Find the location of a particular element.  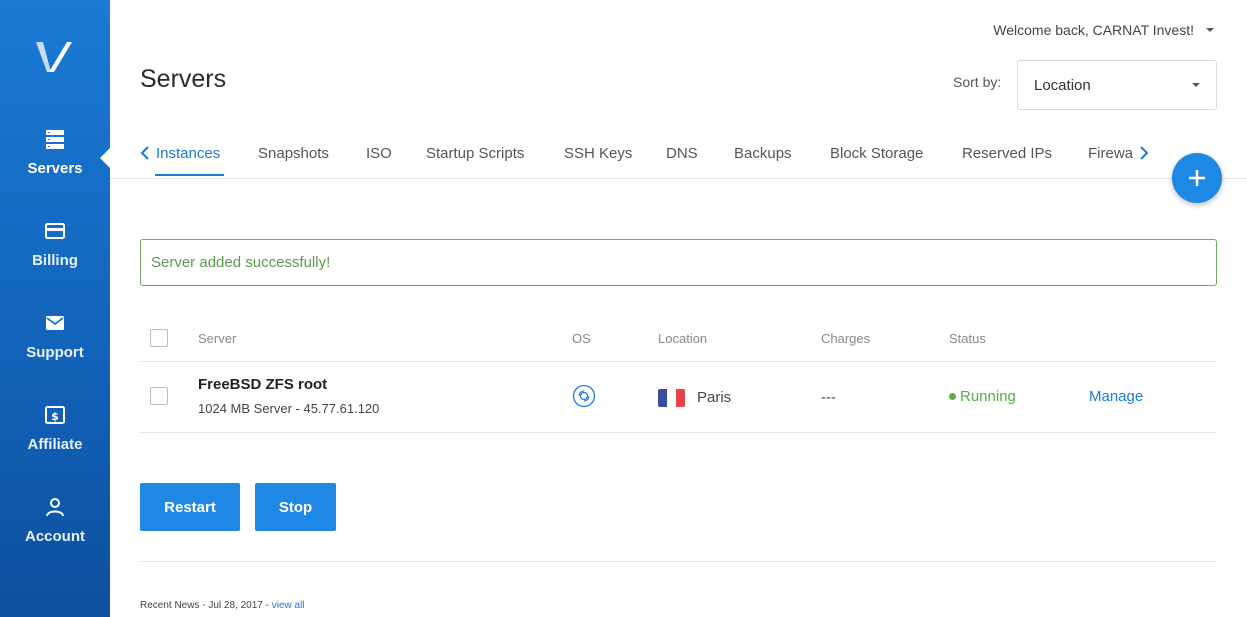

sidebar-item-label: Servers is located at coordinates (55, 168).